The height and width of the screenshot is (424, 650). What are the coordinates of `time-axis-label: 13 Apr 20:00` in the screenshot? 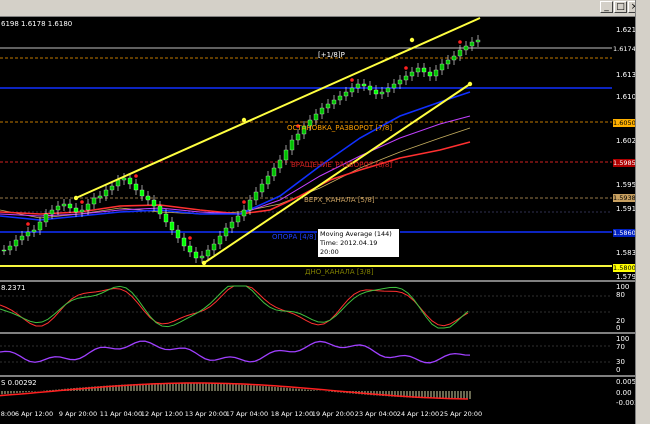 It's located at (206, 414).